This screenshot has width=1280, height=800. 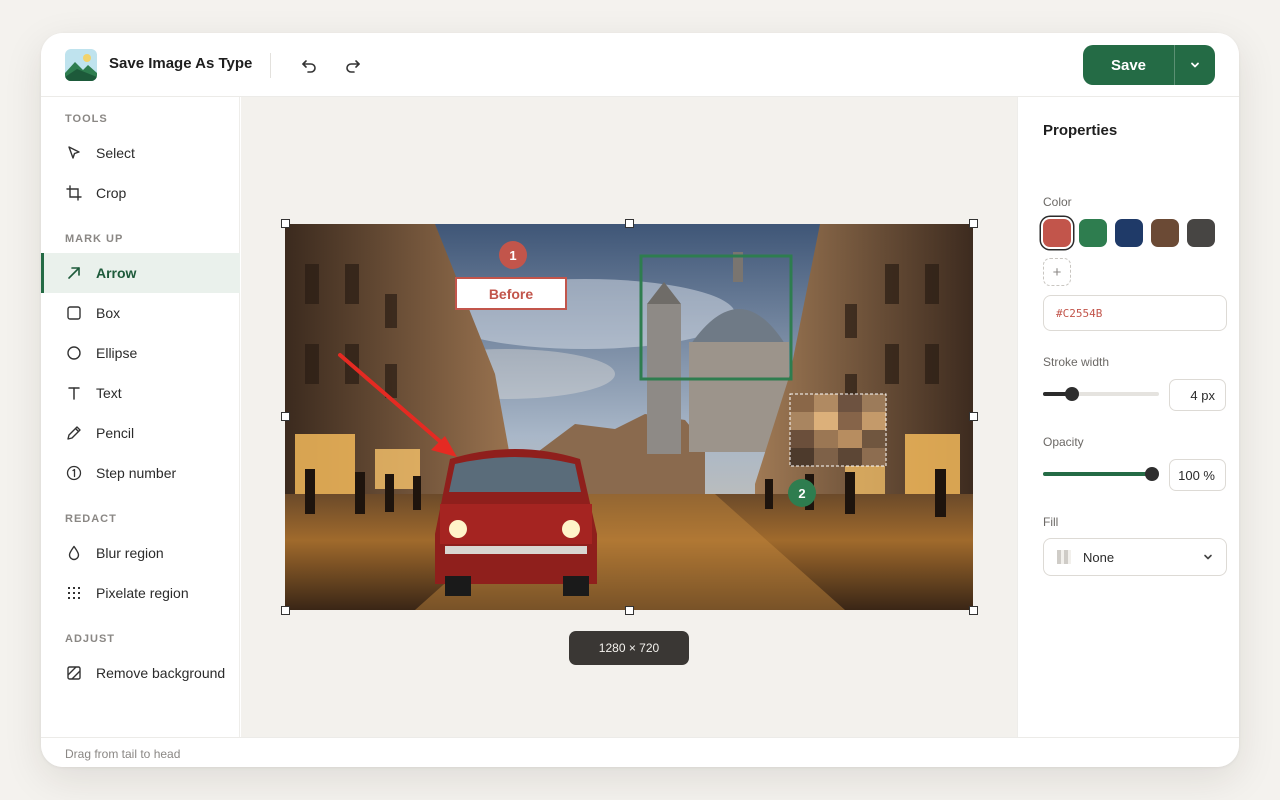 What do you see at coordinates (115, 153) in the screenshot?
I see `tool-label: Select` at bounding box center [115, 153].